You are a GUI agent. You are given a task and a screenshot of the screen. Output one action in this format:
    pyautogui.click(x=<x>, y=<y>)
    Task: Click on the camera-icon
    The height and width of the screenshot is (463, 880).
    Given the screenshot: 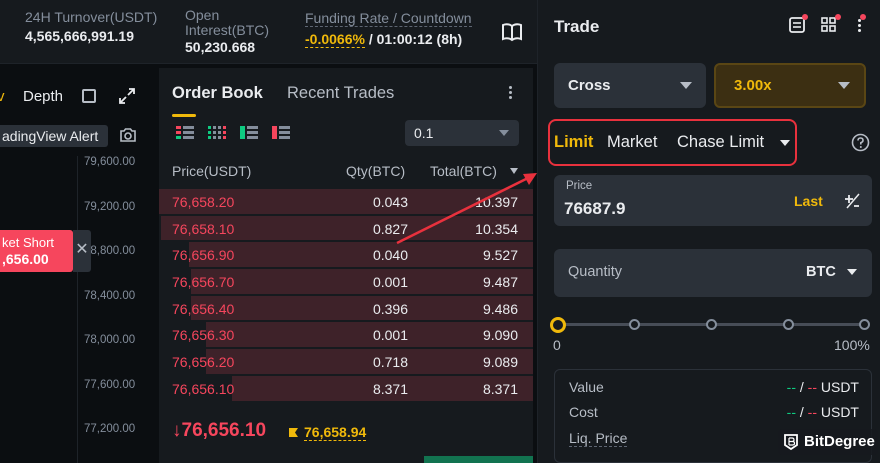 What is the action you would take?
    pyautogui.click(x=128, y=135)
    